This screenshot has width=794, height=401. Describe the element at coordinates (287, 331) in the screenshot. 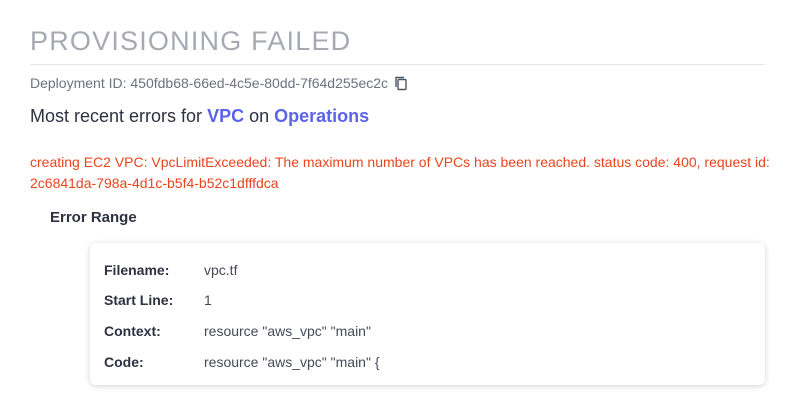

I see `row-value: resource "aws_vpc" "main"` at that location.